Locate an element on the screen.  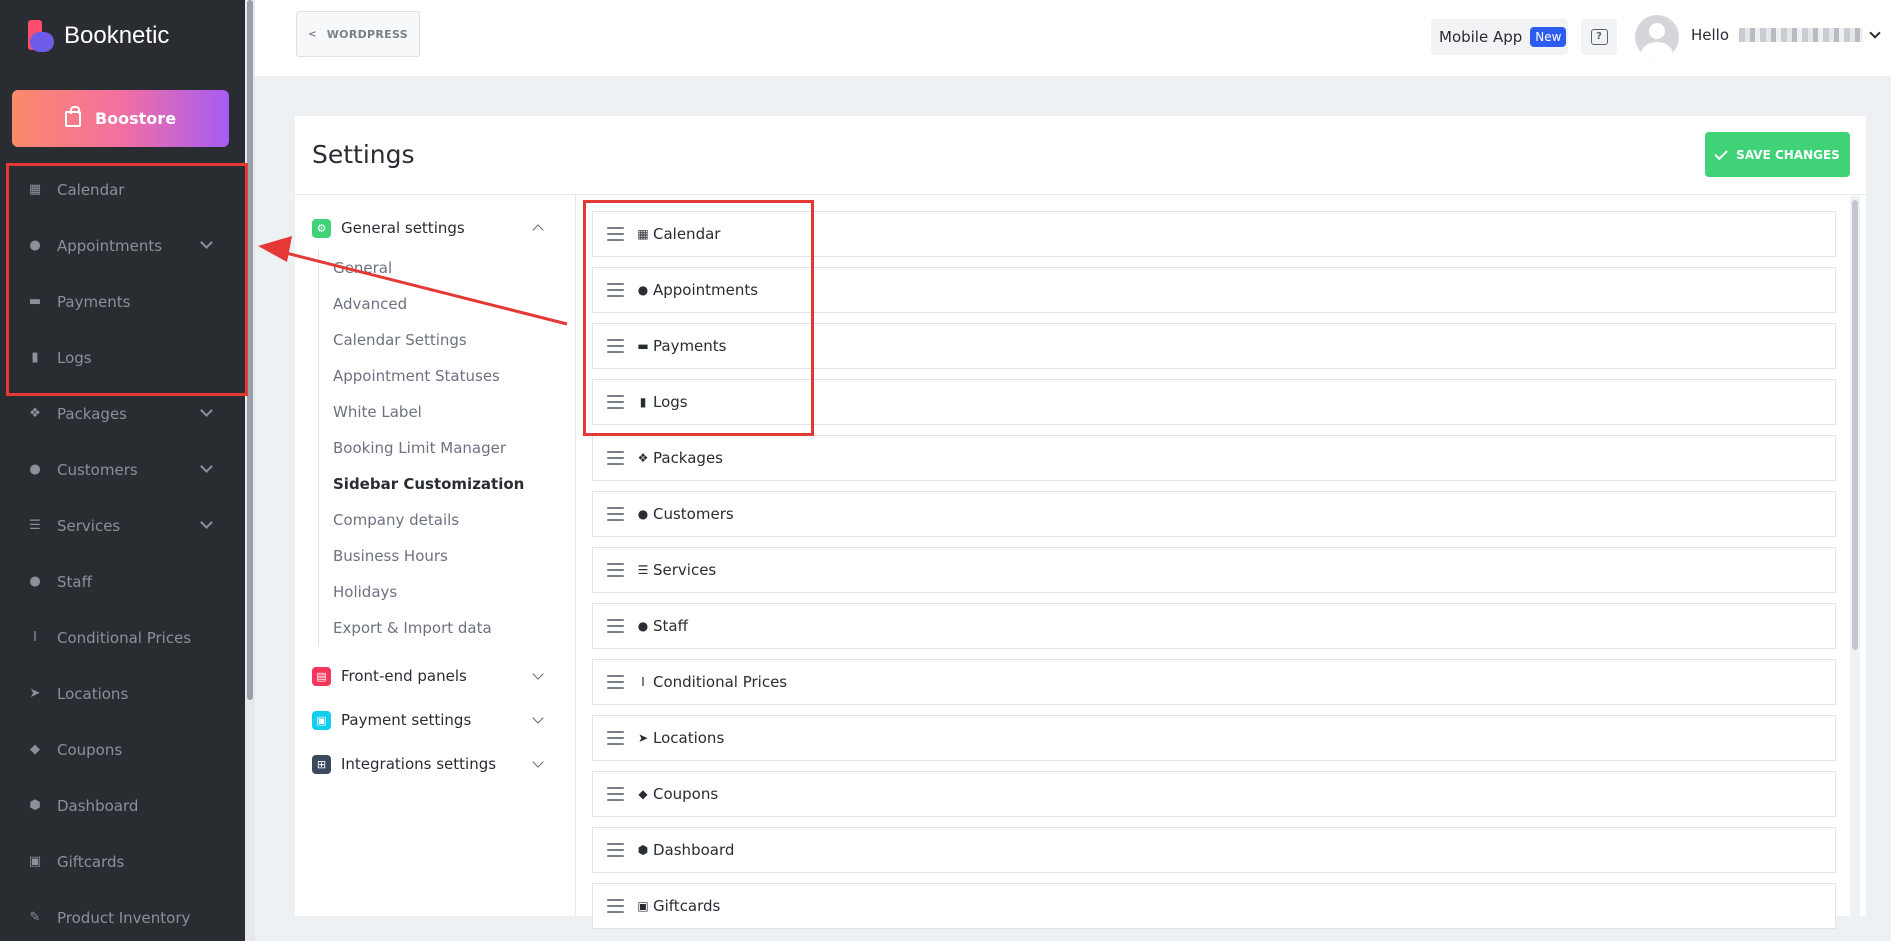
shopping-bag-icon is located at coordinates (72, 116).